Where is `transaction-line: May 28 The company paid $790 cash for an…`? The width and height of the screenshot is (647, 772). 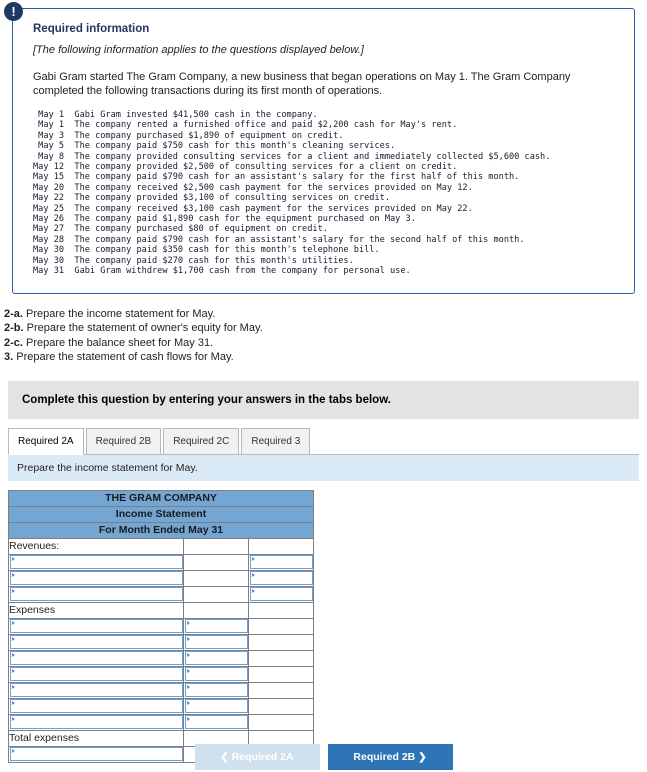
transaction-line: May 28 The company paid $790 cash for an… is located at coordinates (279, 239).